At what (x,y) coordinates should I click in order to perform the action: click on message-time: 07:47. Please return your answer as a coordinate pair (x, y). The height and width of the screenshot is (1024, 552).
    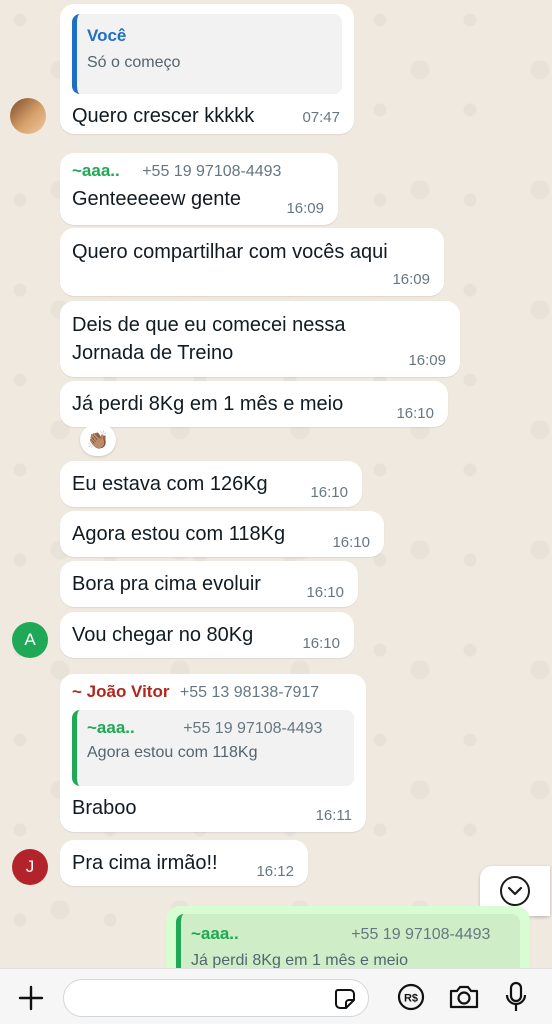
    Looking at the image, I should click on (321, 117).